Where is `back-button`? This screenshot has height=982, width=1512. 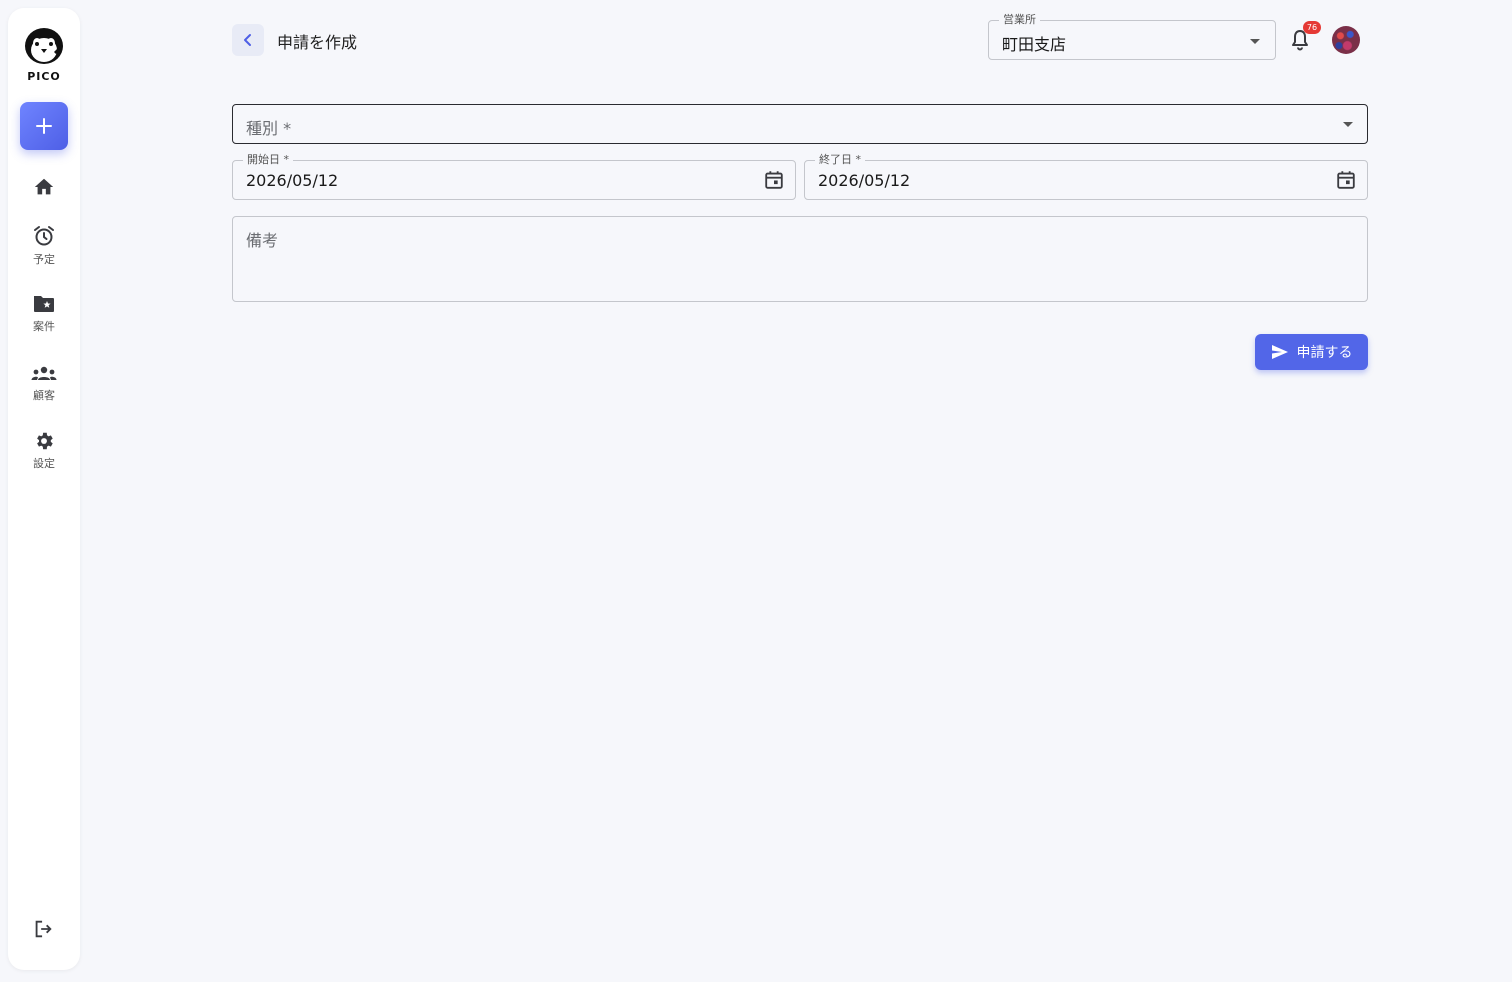
back-button is located at coordinates (248, 40).